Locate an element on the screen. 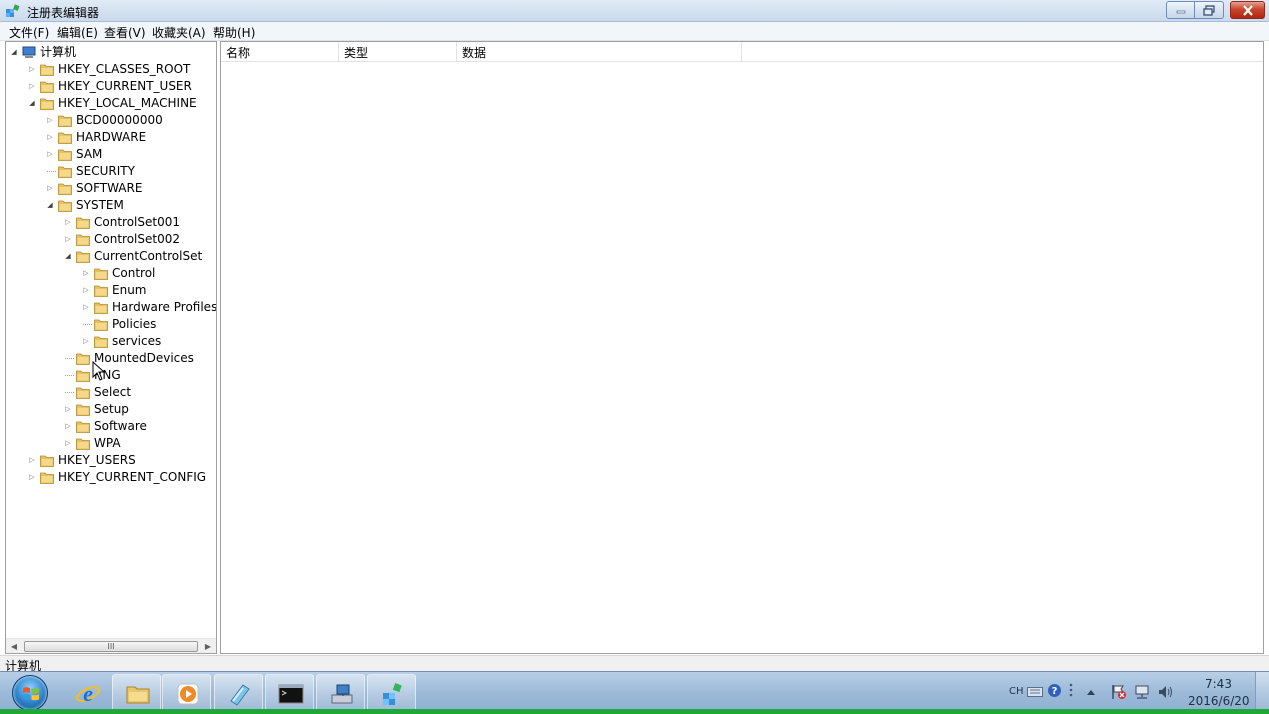 The width and height of the screenshot is (1269, 714). tree-horizontal-scrollbar: ◀ III ▶ is located at coordinates (111, 645).